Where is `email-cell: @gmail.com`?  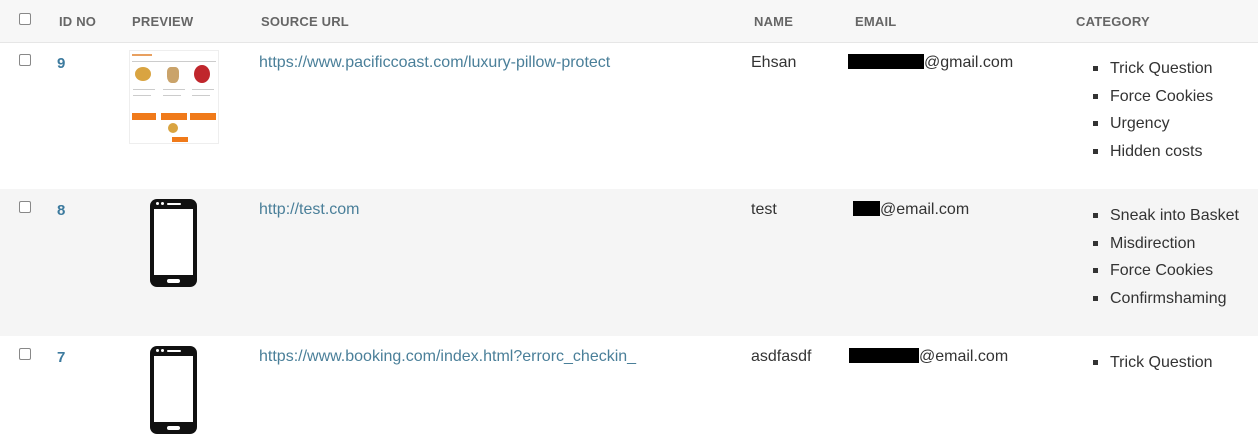
email-cell: @gmail.com is located at coordinates (930, 63).